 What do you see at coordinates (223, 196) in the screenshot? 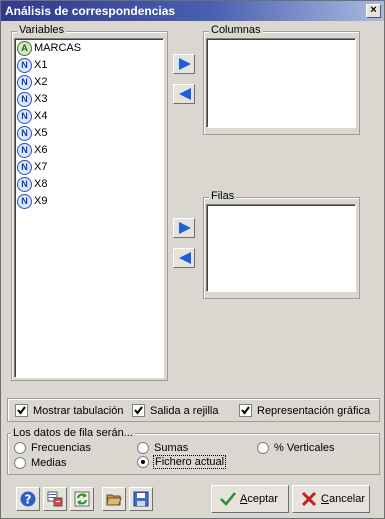
I see `filas-legend: Filas` at bounding box center [223, 196].